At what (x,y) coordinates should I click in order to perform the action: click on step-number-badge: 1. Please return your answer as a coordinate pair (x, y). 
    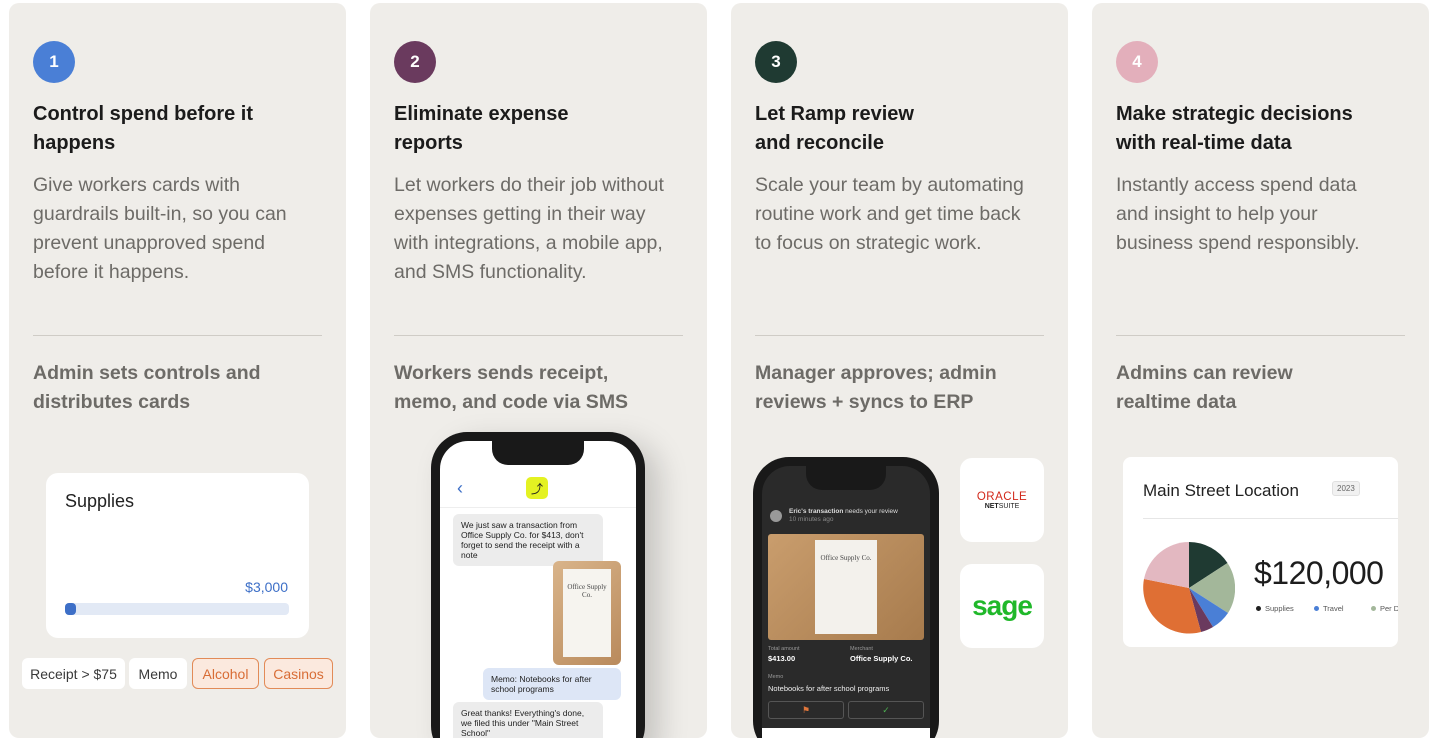
    Looking at the image, I should click on (54, 62).